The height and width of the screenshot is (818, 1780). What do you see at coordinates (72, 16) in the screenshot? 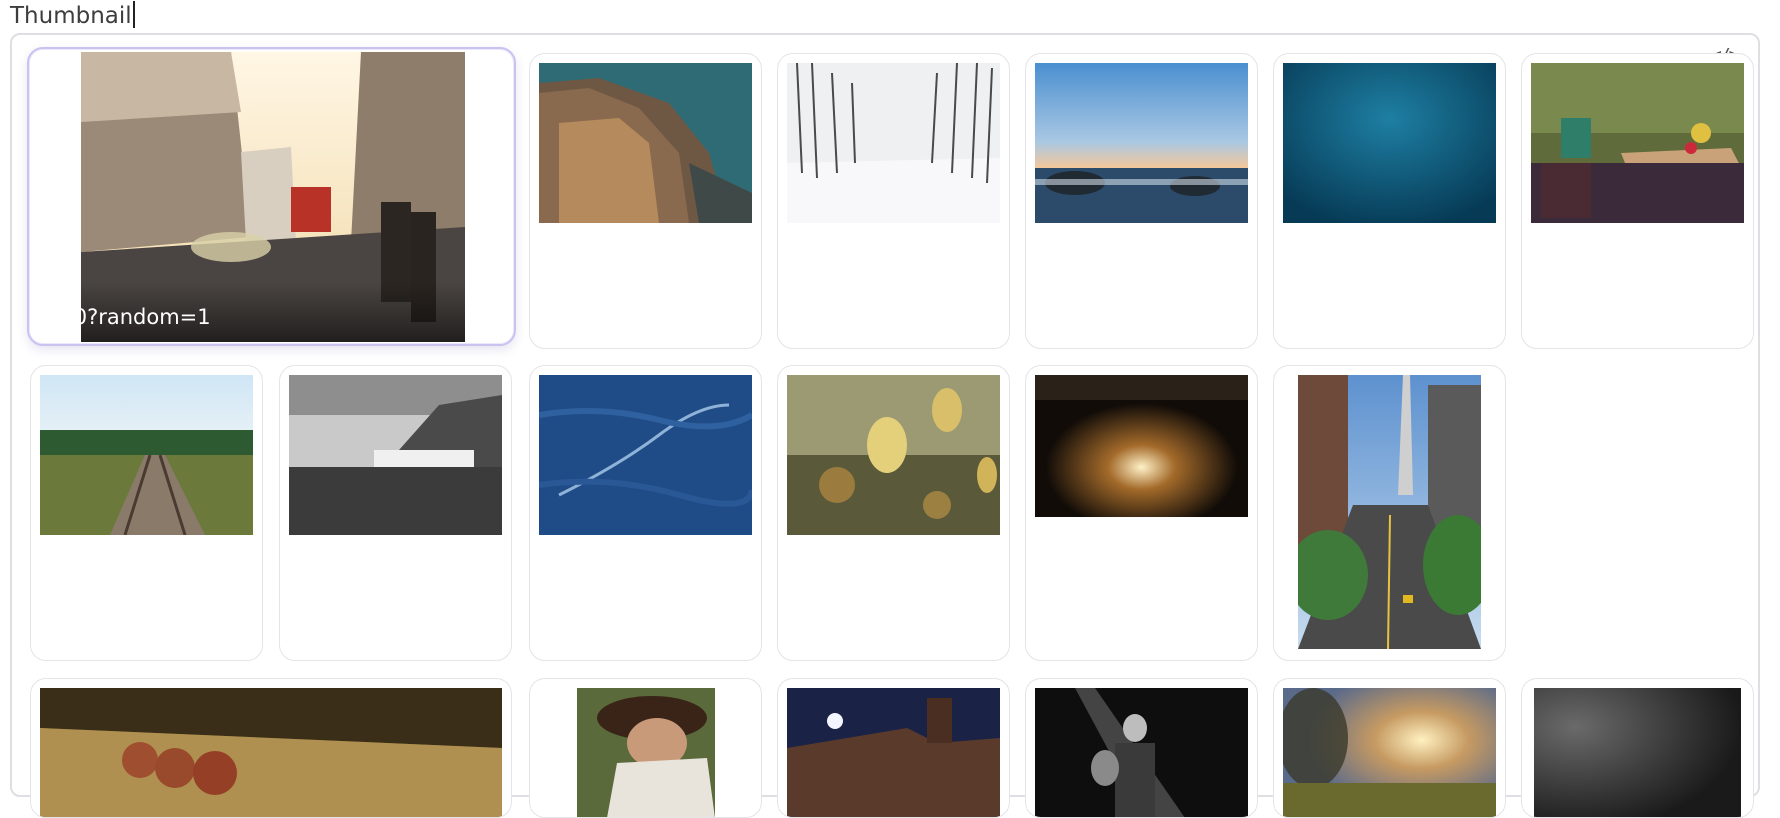
I see `page-title: Thumbnail` at bounding box center [72, 16].